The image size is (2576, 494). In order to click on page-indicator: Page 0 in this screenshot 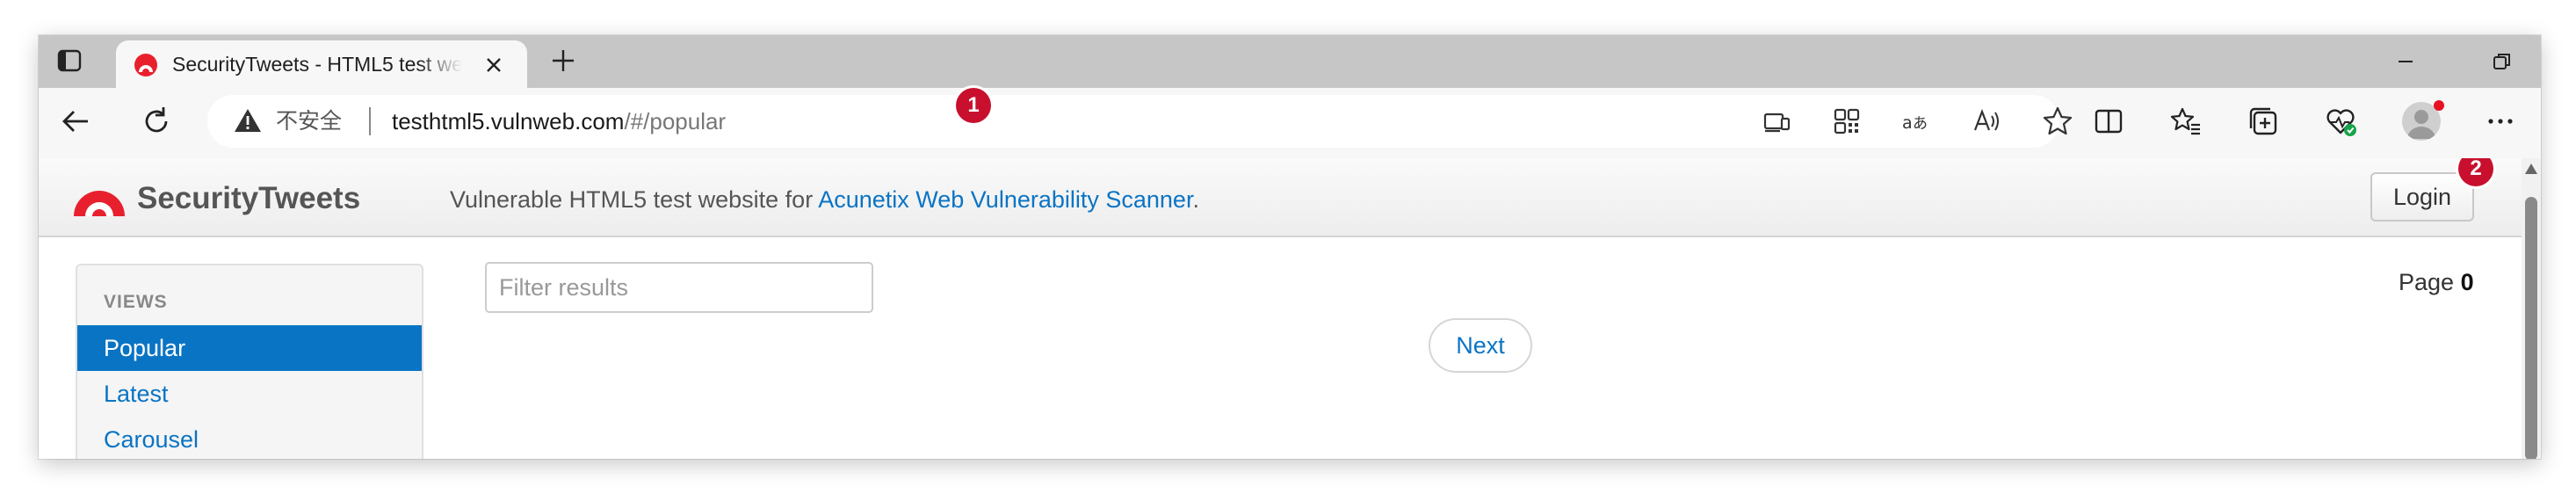, I will do `click(2436, 282)`.